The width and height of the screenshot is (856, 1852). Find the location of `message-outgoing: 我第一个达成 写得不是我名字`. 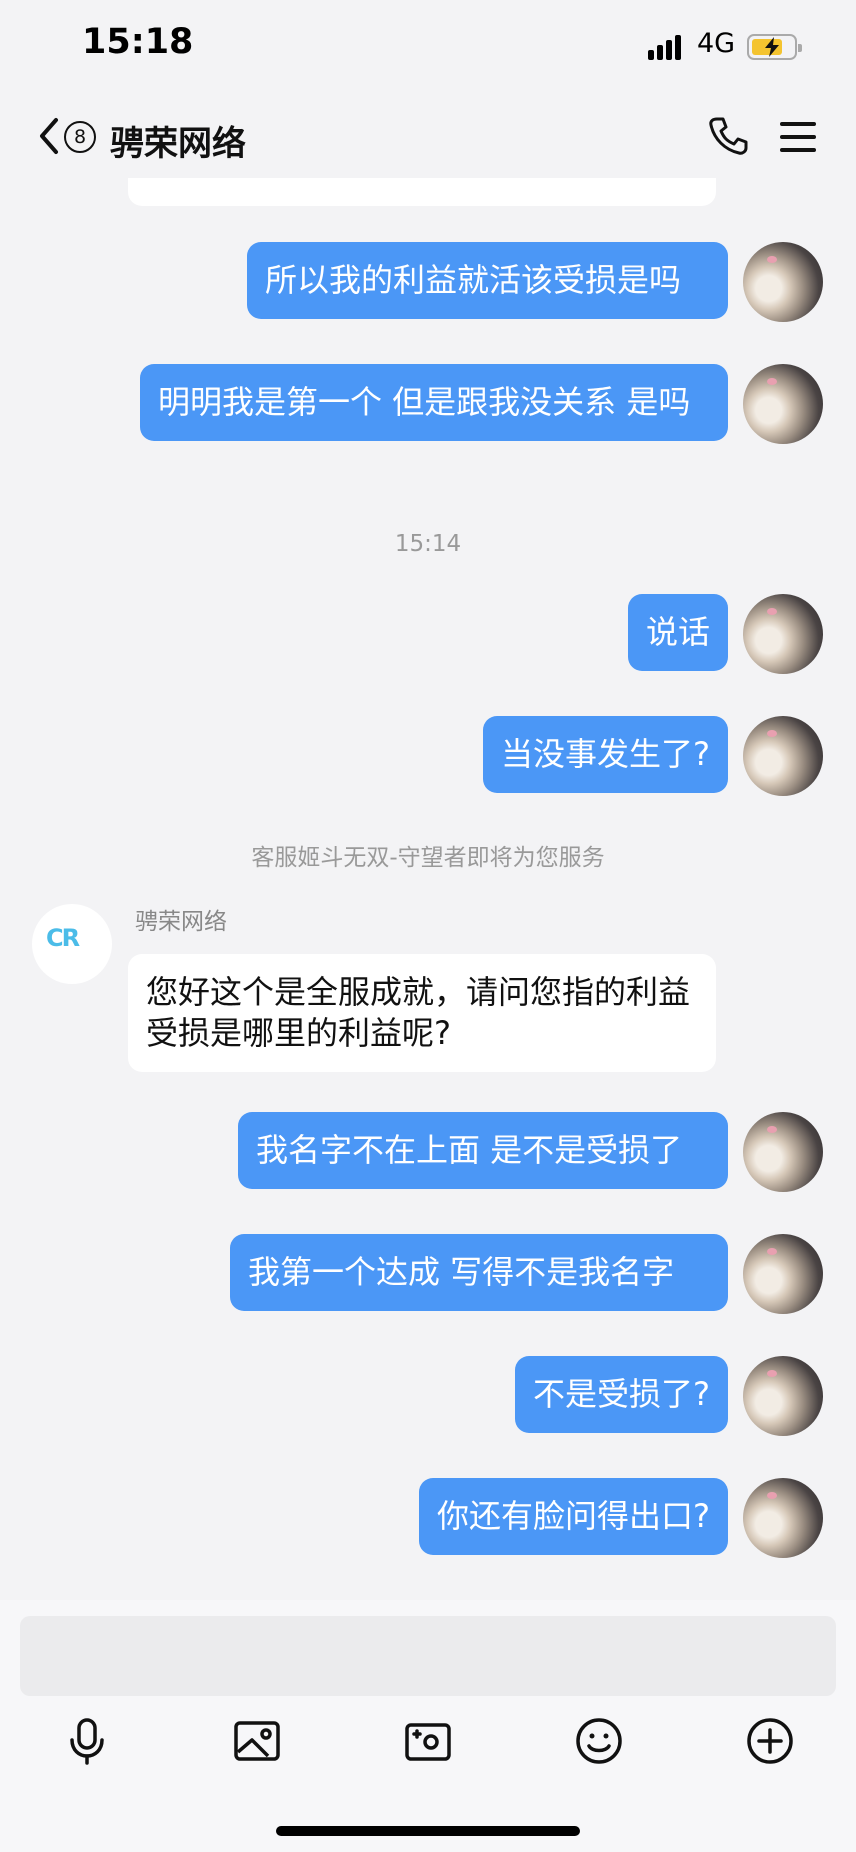

message-outgoing: 我第一个达成 写得不是我名字 is located at coordinates (479, 1272).